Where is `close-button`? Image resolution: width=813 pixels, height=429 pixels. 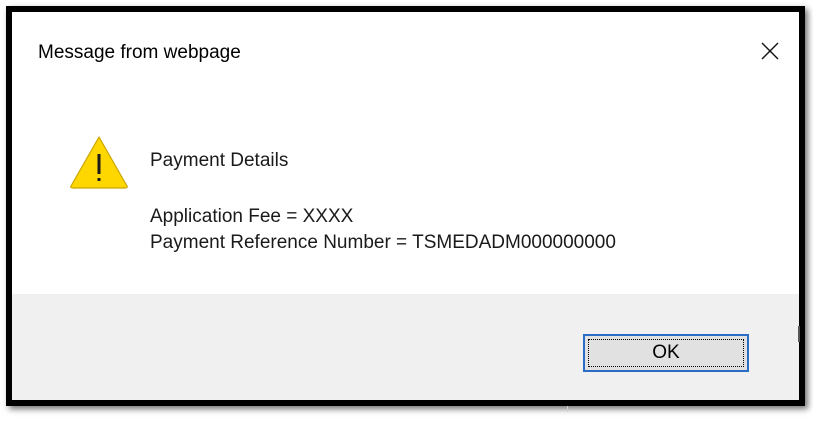
close-button is located at coordinates (770, 51).